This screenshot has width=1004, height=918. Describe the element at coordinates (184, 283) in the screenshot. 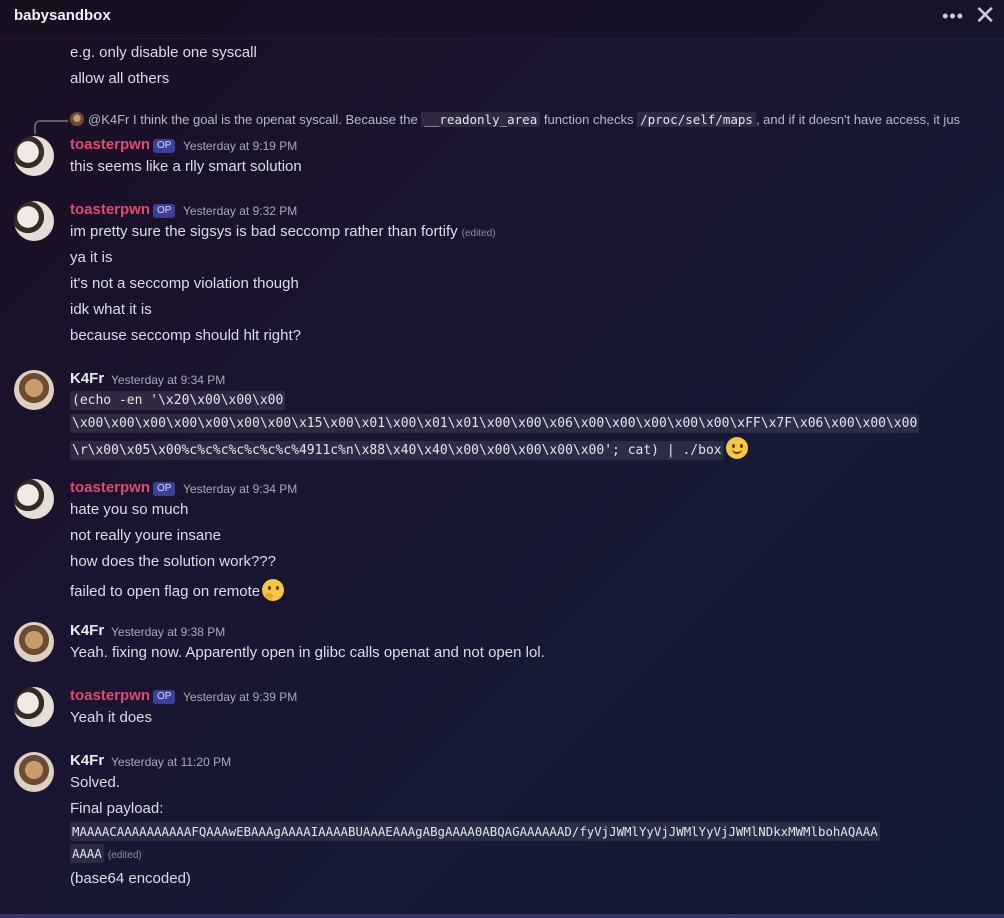

I see `message-text: it's not a seccomp violation though` at that location.